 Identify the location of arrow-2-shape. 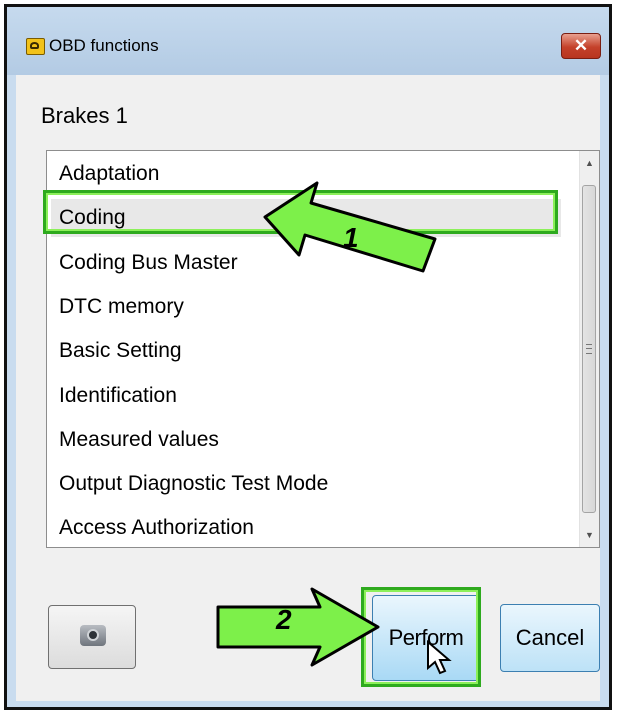
(298, 627).